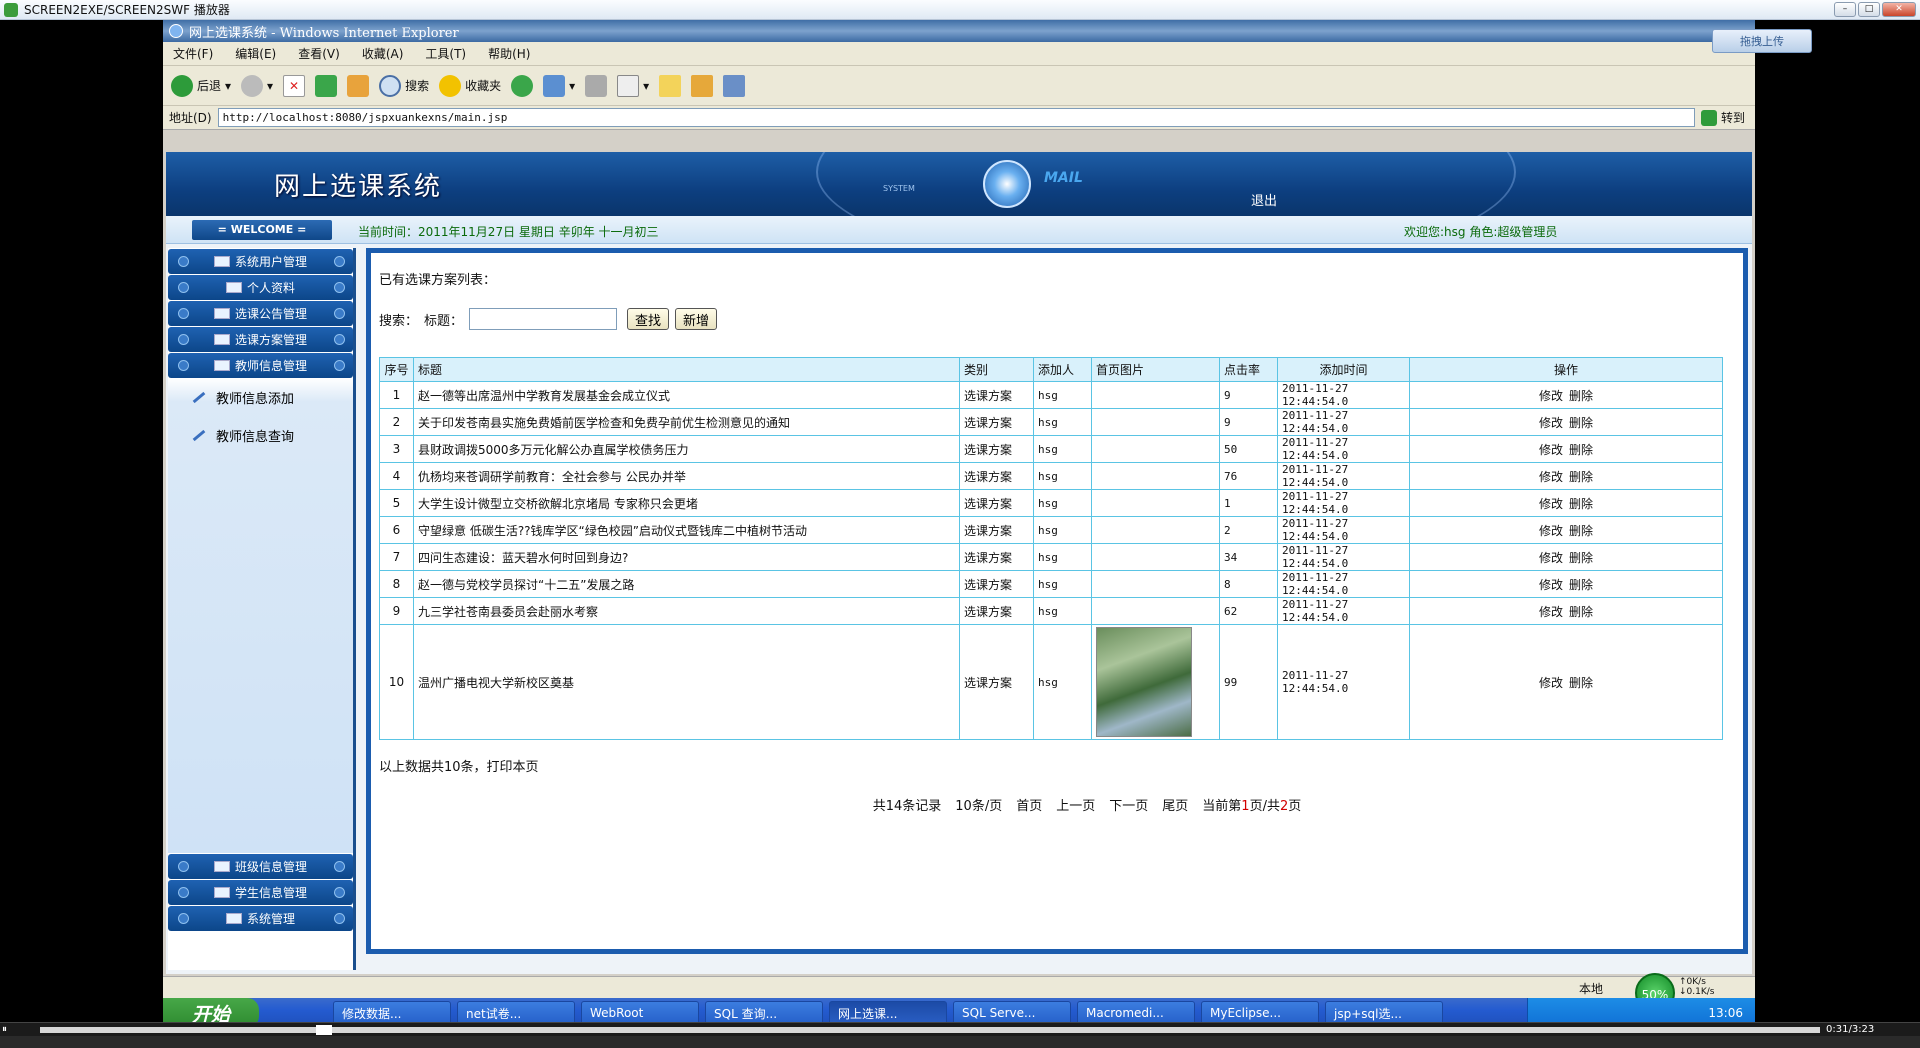 Image resolution: width=1920 pixels, height=1048 pixels. I want to click on mail-icon, so click(554, 85).